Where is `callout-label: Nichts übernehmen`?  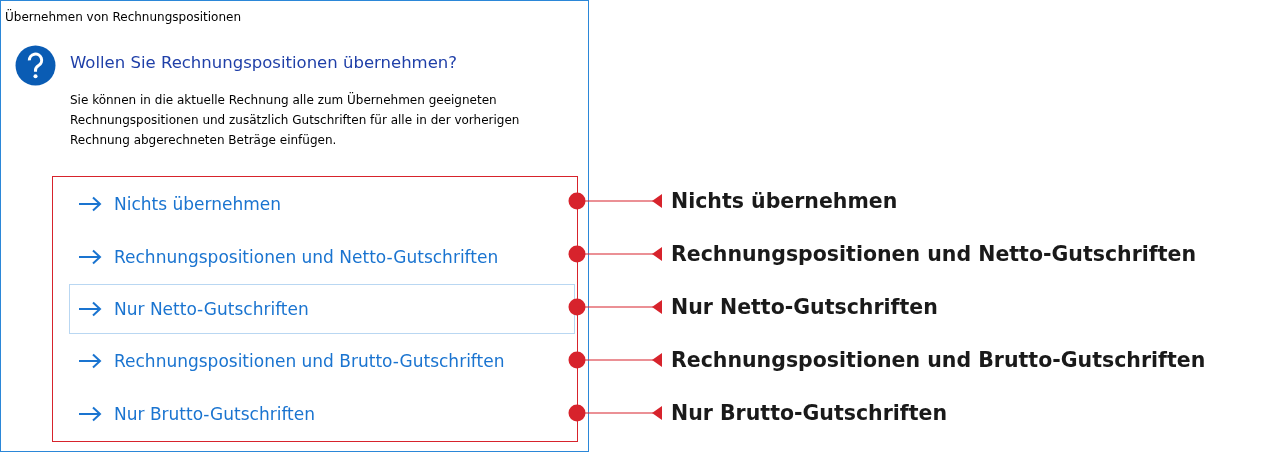 callout-label: Nichts übernehmen is located at coordinates (784, 200).